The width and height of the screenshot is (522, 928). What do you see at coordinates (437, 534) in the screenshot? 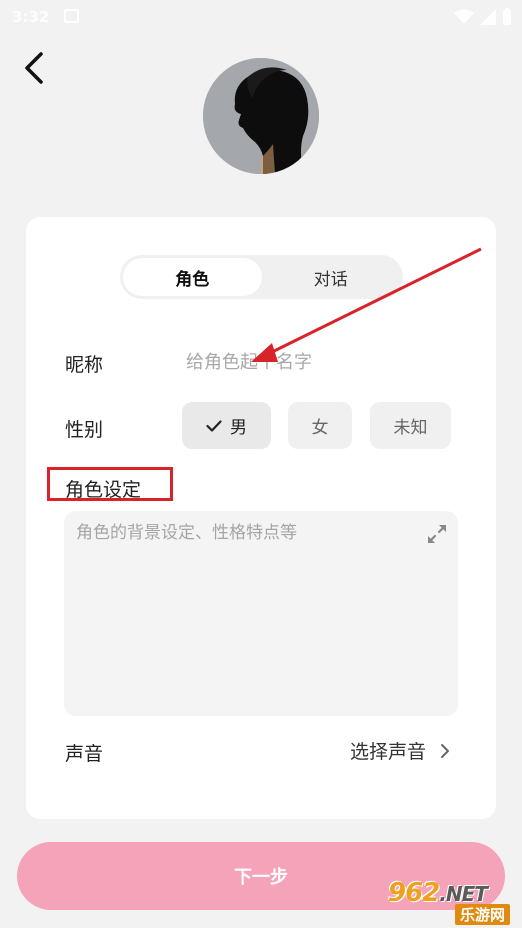
I see `expand-icon` at bounding box center [437, 534].